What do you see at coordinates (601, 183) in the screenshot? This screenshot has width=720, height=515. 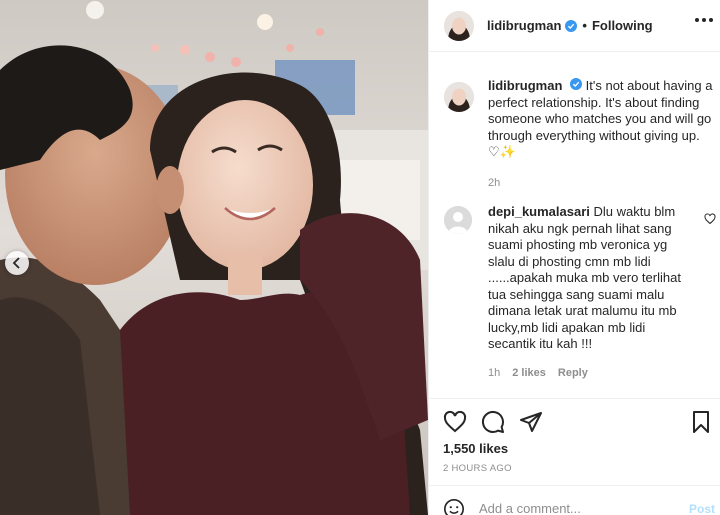 I see `caption-timestamp: 2h` at bounding box center [601, 183].